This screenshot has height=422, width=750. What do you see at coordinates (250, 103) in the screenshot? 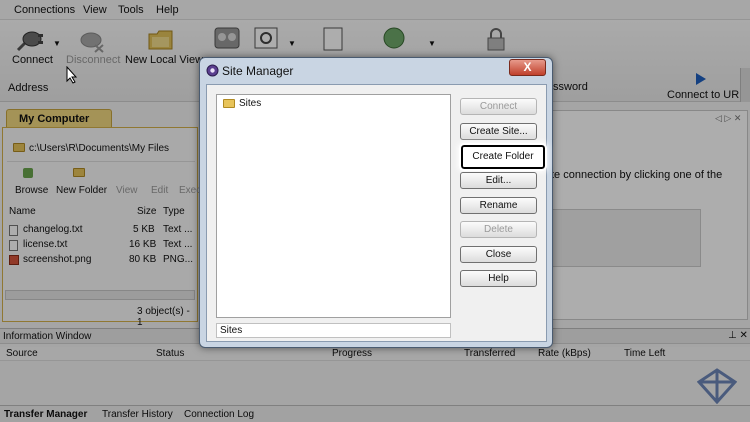
I see `tree-item-sites: Sites` at bounding box center [250, 103].